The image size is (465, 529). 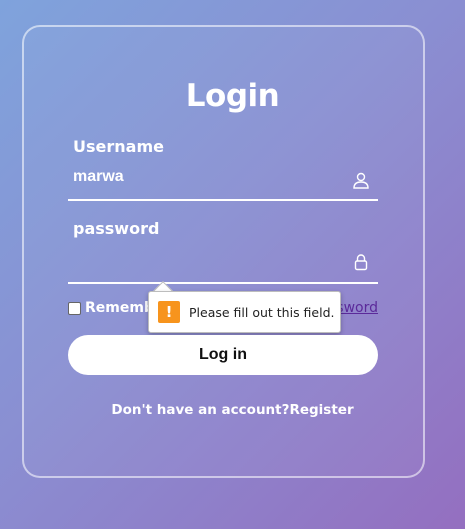 I want to click on validation-tooltip: ! Please fill out this field., so click(x=244, y=312).